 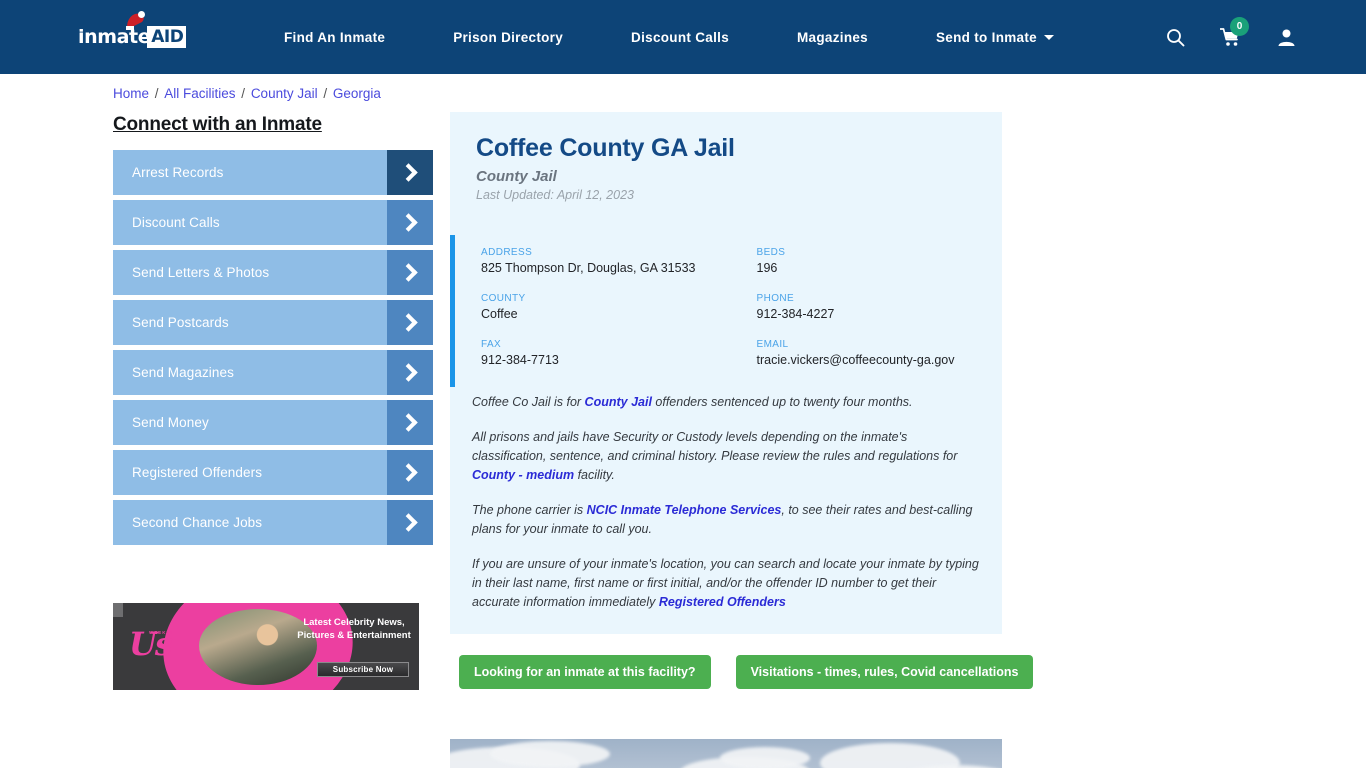 What do you see at coordinates (853, 261) in the screenshot?
I see `detail-beds: BEDS 196` at bounding box center [853, 261].